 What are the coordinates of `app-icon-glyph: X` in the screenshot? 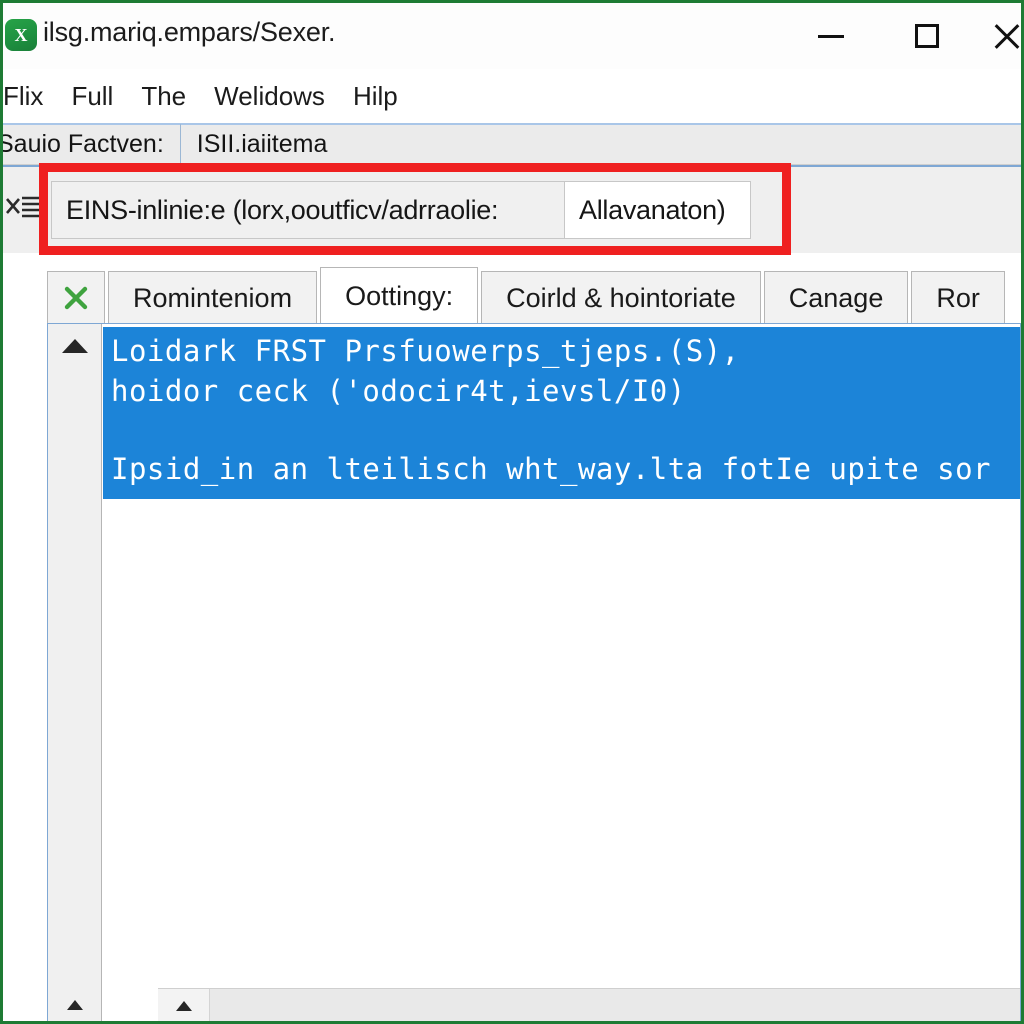 It's located at (21, 35).